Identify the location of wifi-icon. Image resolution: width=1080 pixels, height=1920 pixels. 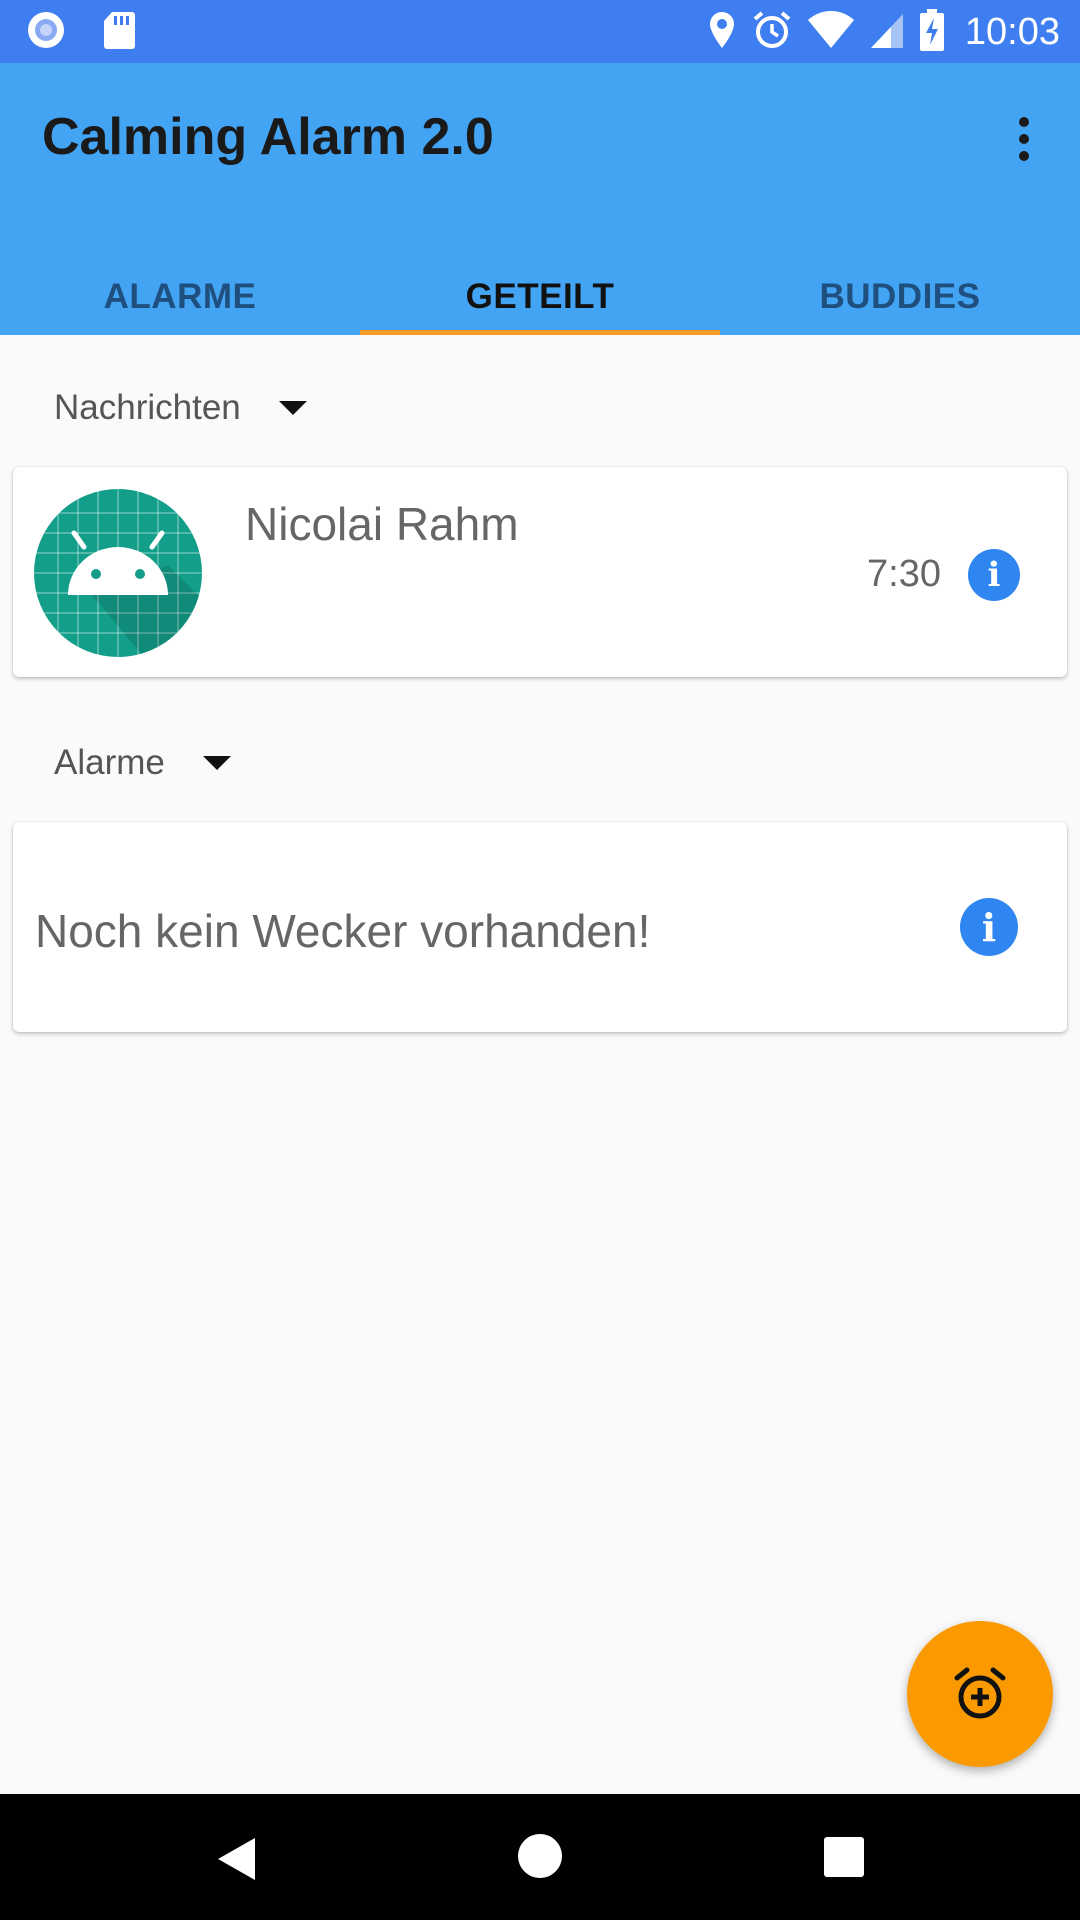
(831, 32).